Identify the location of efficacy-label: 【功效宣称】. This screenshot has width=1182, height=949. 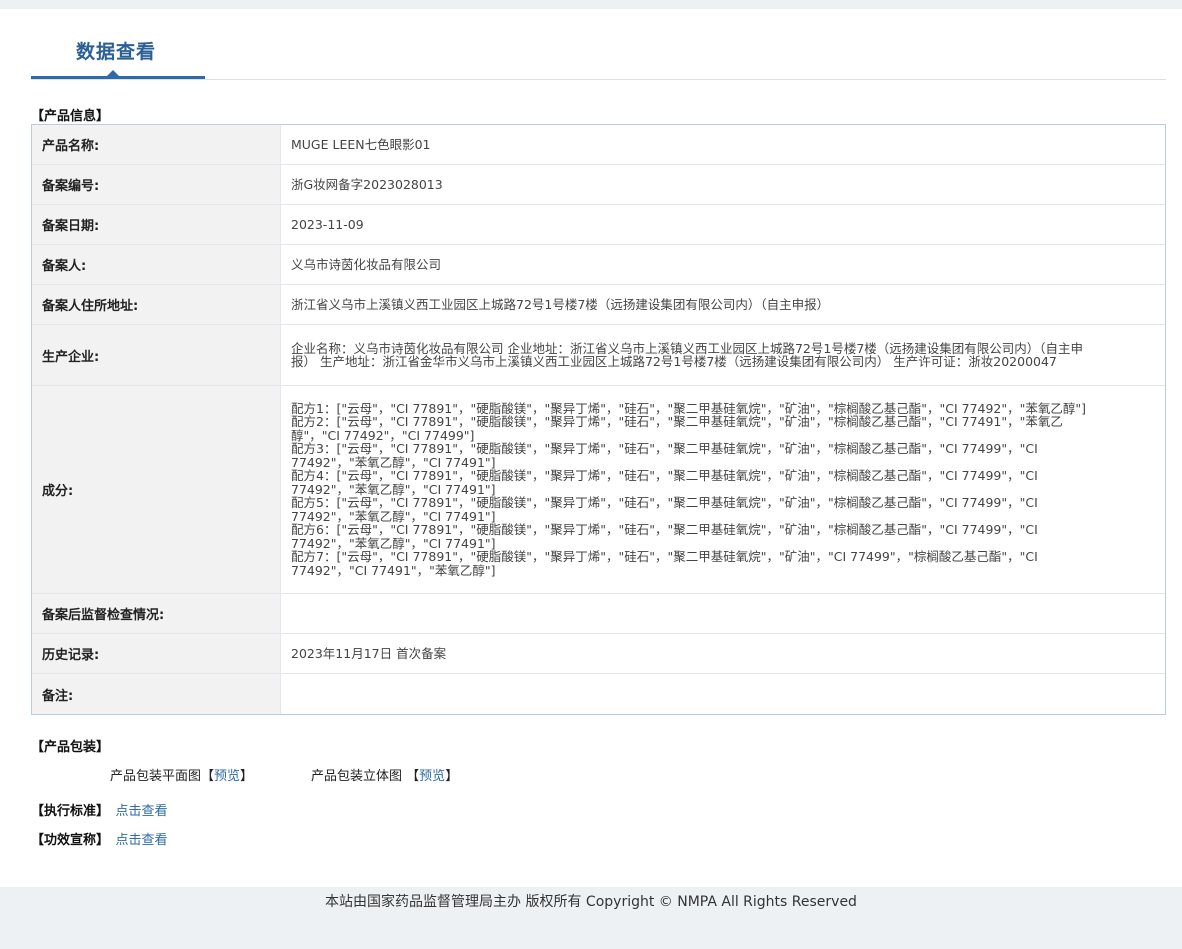
(70, 840).